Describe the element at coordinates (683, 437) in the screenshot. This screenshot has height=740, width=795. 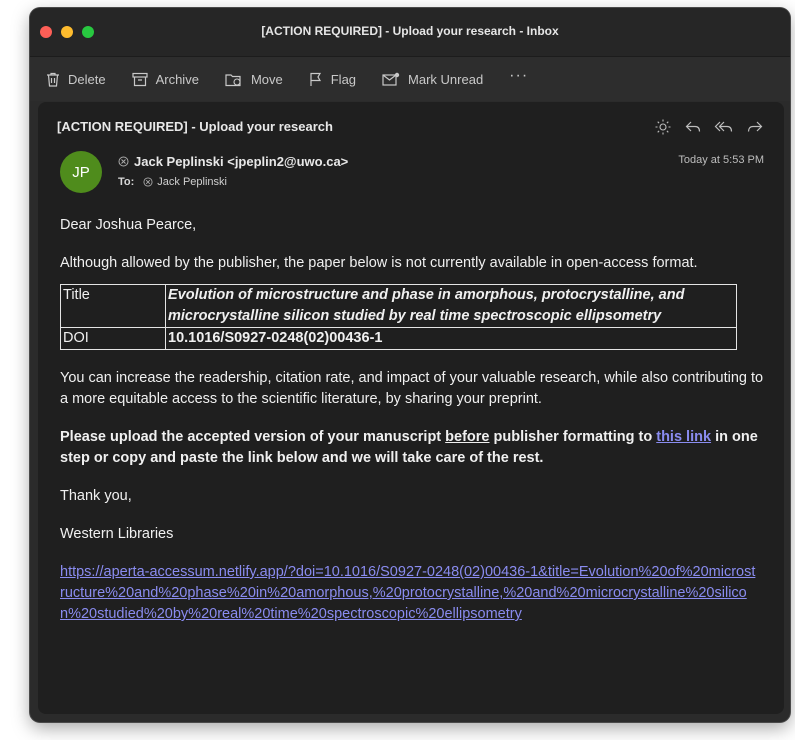
I see `upload-link: this link` at that location.